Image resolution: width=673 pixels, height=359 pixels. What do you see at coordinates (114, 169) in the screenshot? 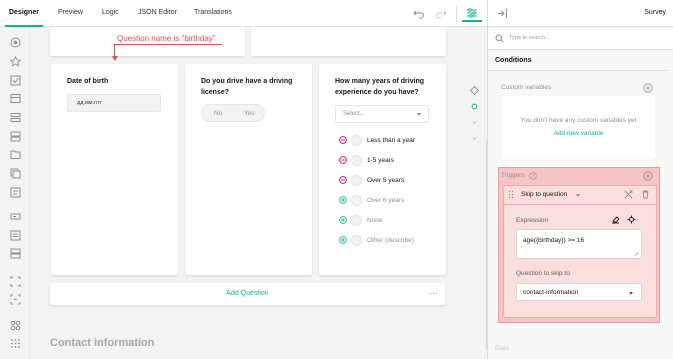
I see `question-card-birthday: Date of birth дд.мм.гггг` at bounding box center [114, 169].